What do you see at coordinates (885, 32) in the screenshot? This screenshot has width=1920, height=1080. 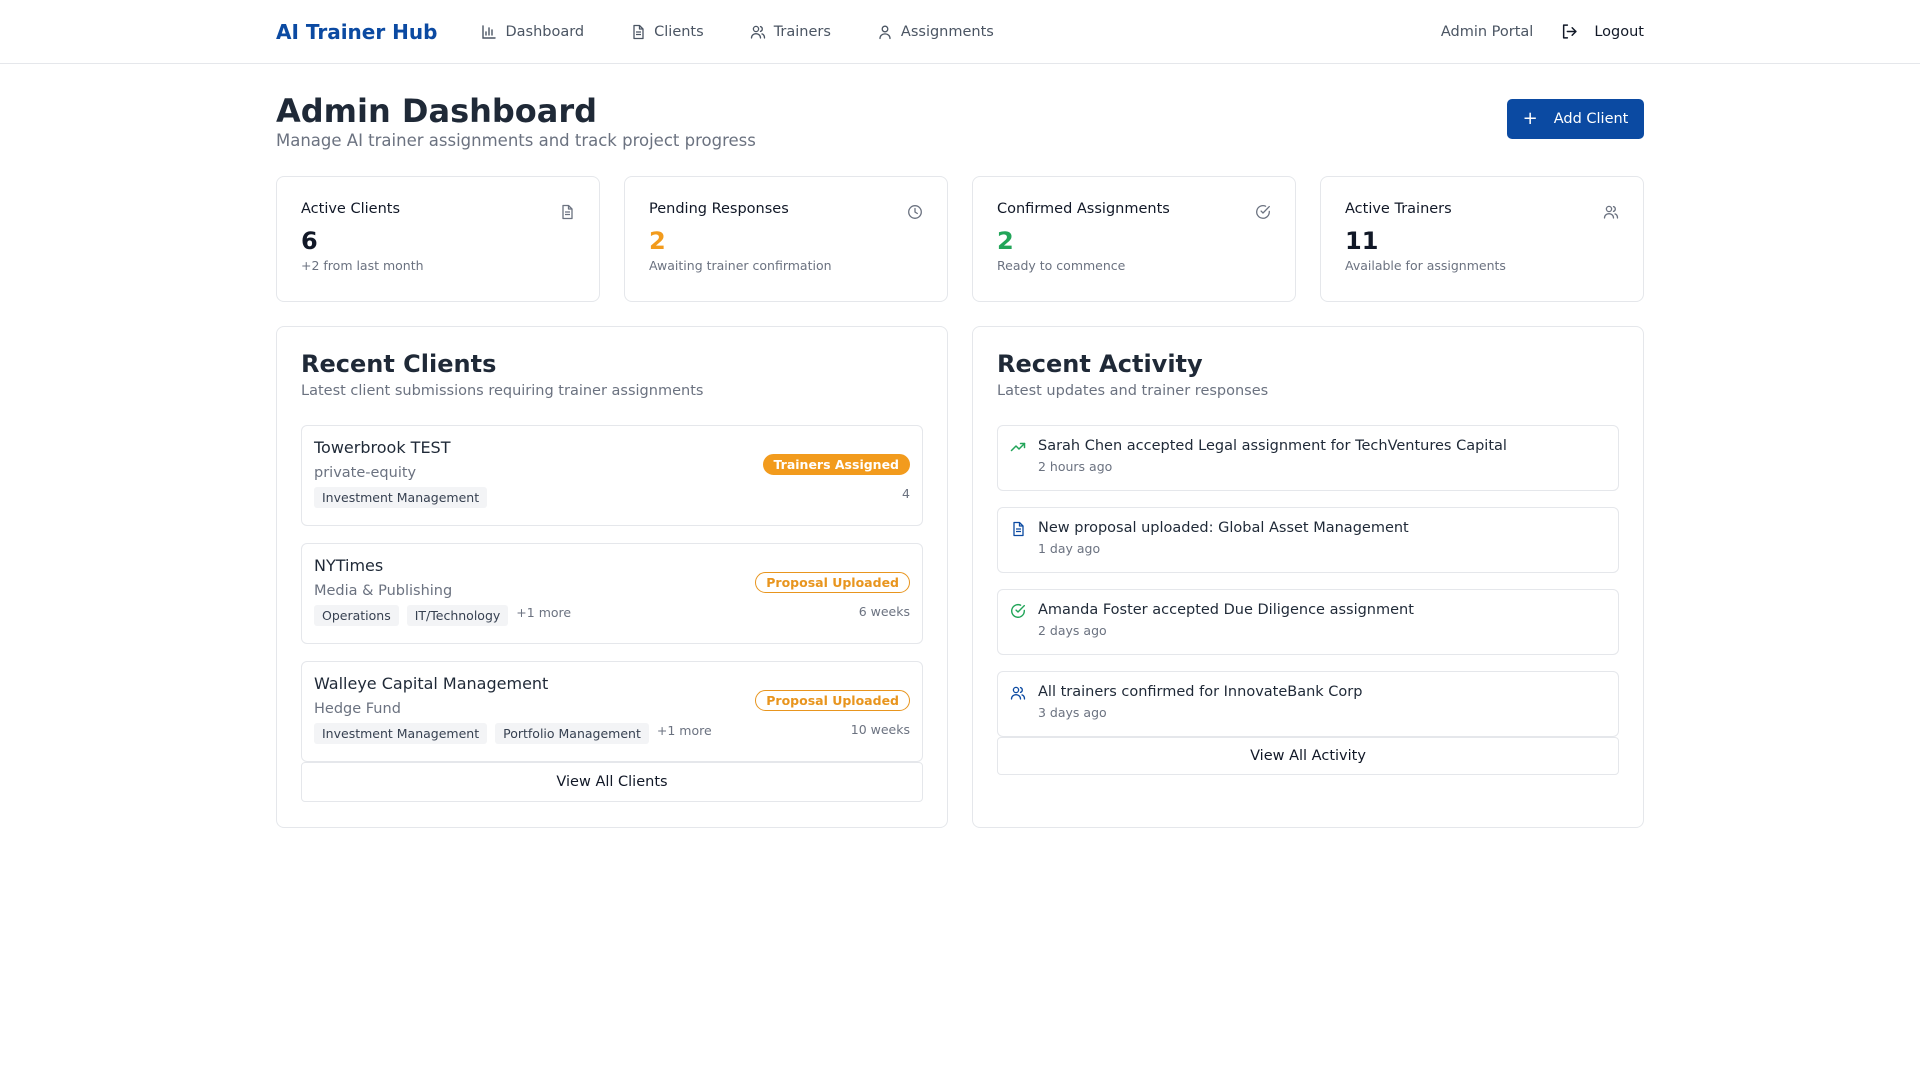 I see `user-icon` at bounding box center [885, 32].